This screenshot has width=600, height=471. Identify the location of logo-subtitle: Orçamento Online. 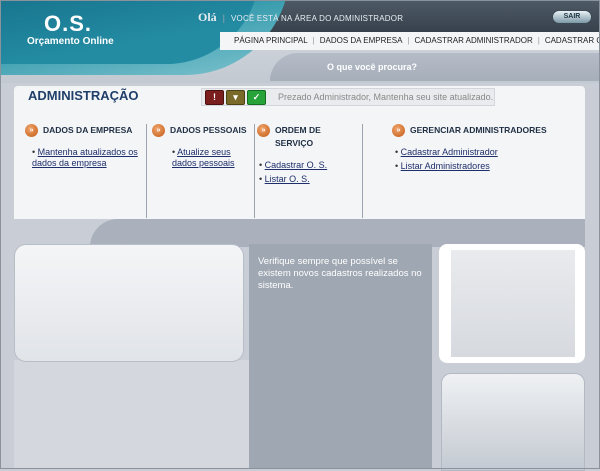
(70, 41).